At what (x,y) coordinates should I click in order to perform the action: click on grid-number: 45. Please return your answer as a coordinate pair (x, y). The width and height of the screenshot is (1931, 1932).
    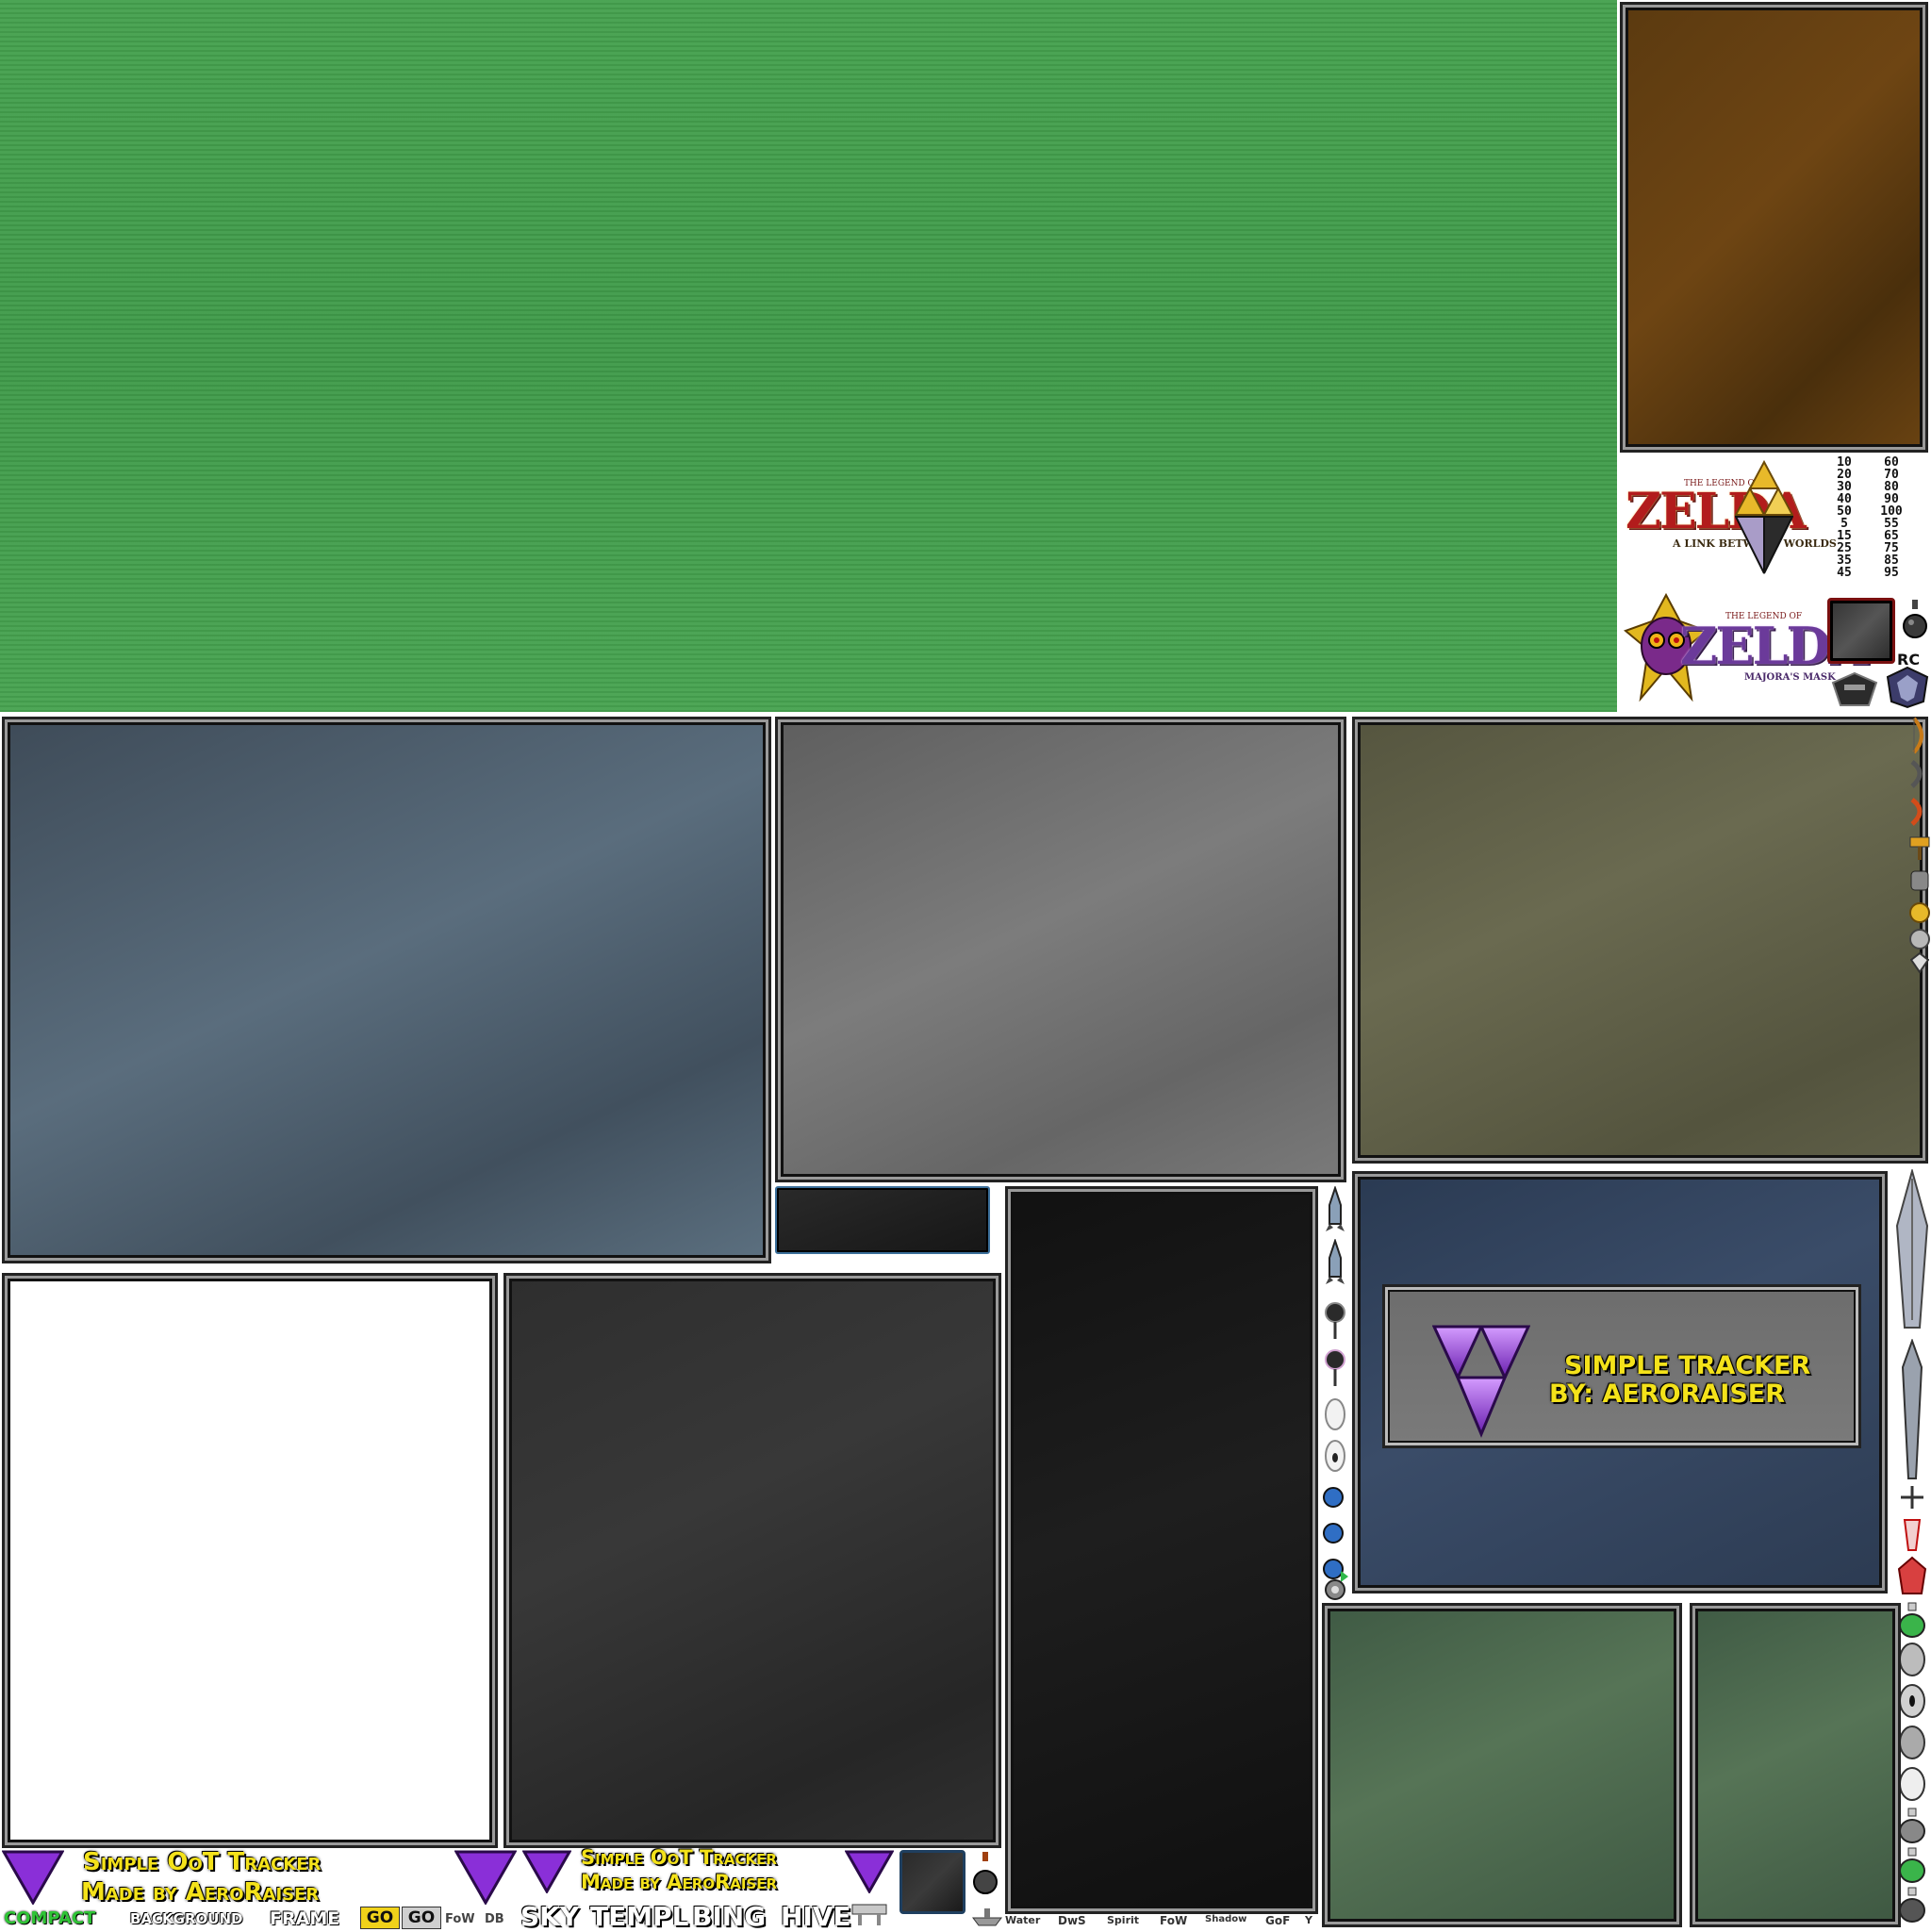
    Looking at the image, I should click on (1844, 573).